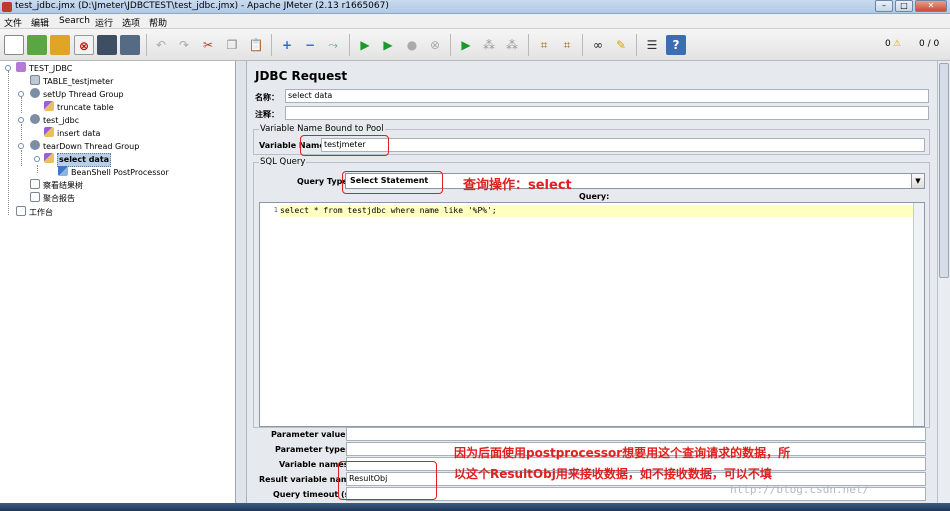 Image resolution: width=950 pixels, height=511 pixels. What do you see at coordinates (21, 67) in the screenshot?
I see `testplan-icon` at bounding box center [21, 67].